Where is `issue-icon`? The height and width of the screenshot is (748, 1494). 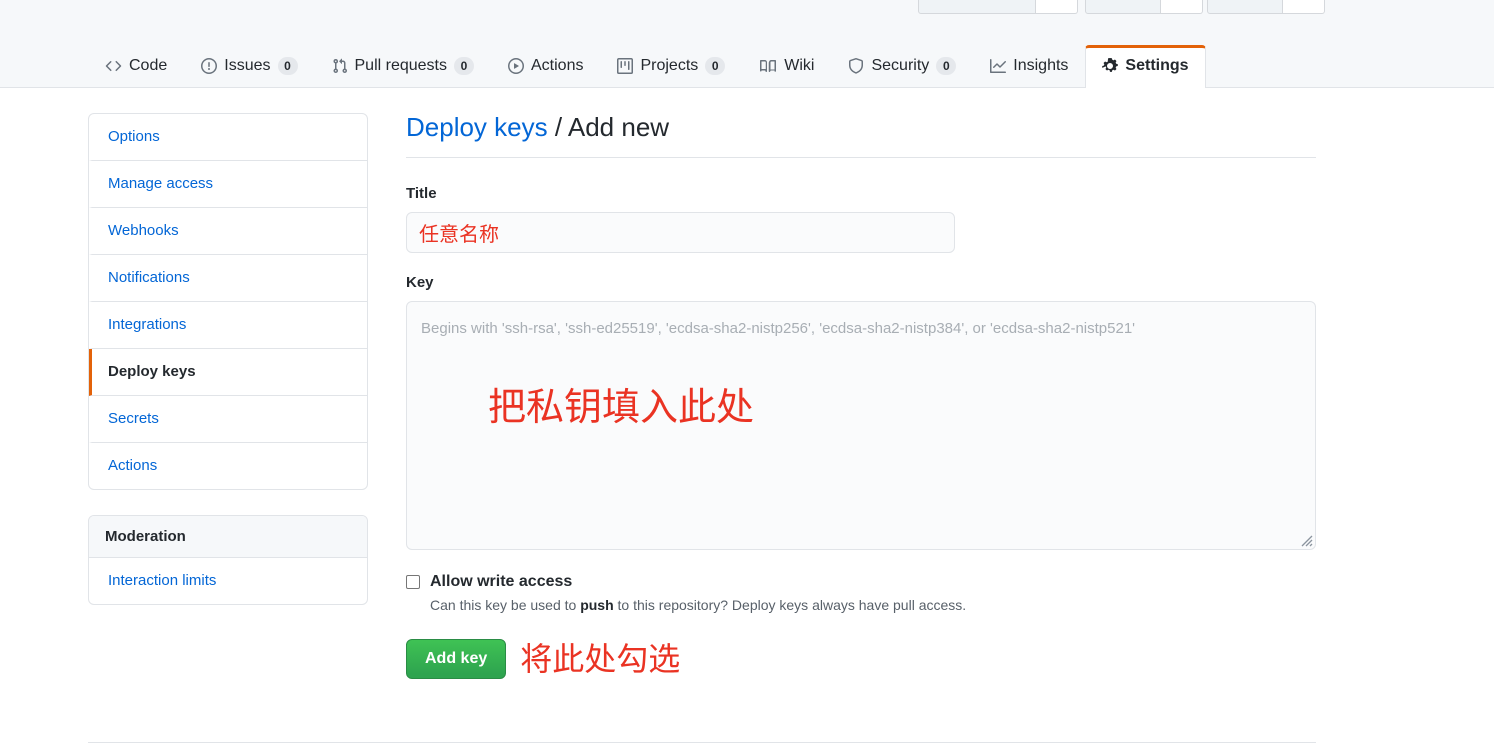 issue-icon is located at coordinates (209, 66).